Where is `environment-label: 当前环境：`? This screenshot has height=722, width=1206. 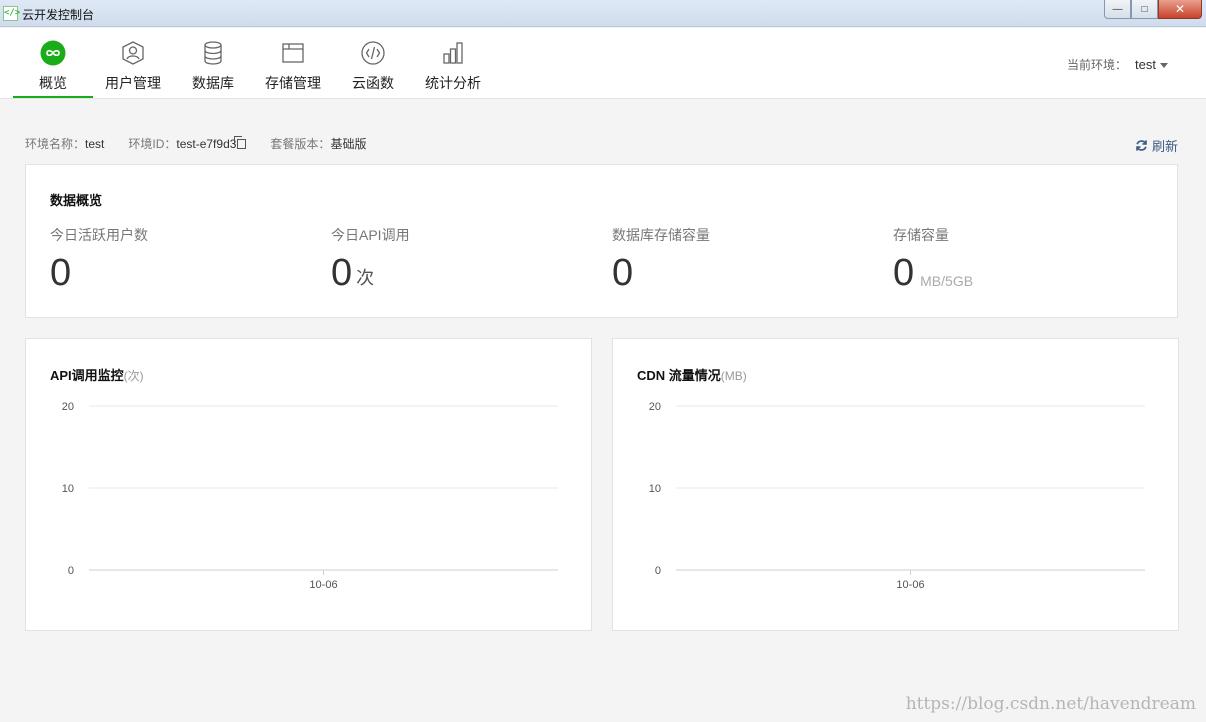 environment-label: 当前环境： is located at coordinates (1097, 65).